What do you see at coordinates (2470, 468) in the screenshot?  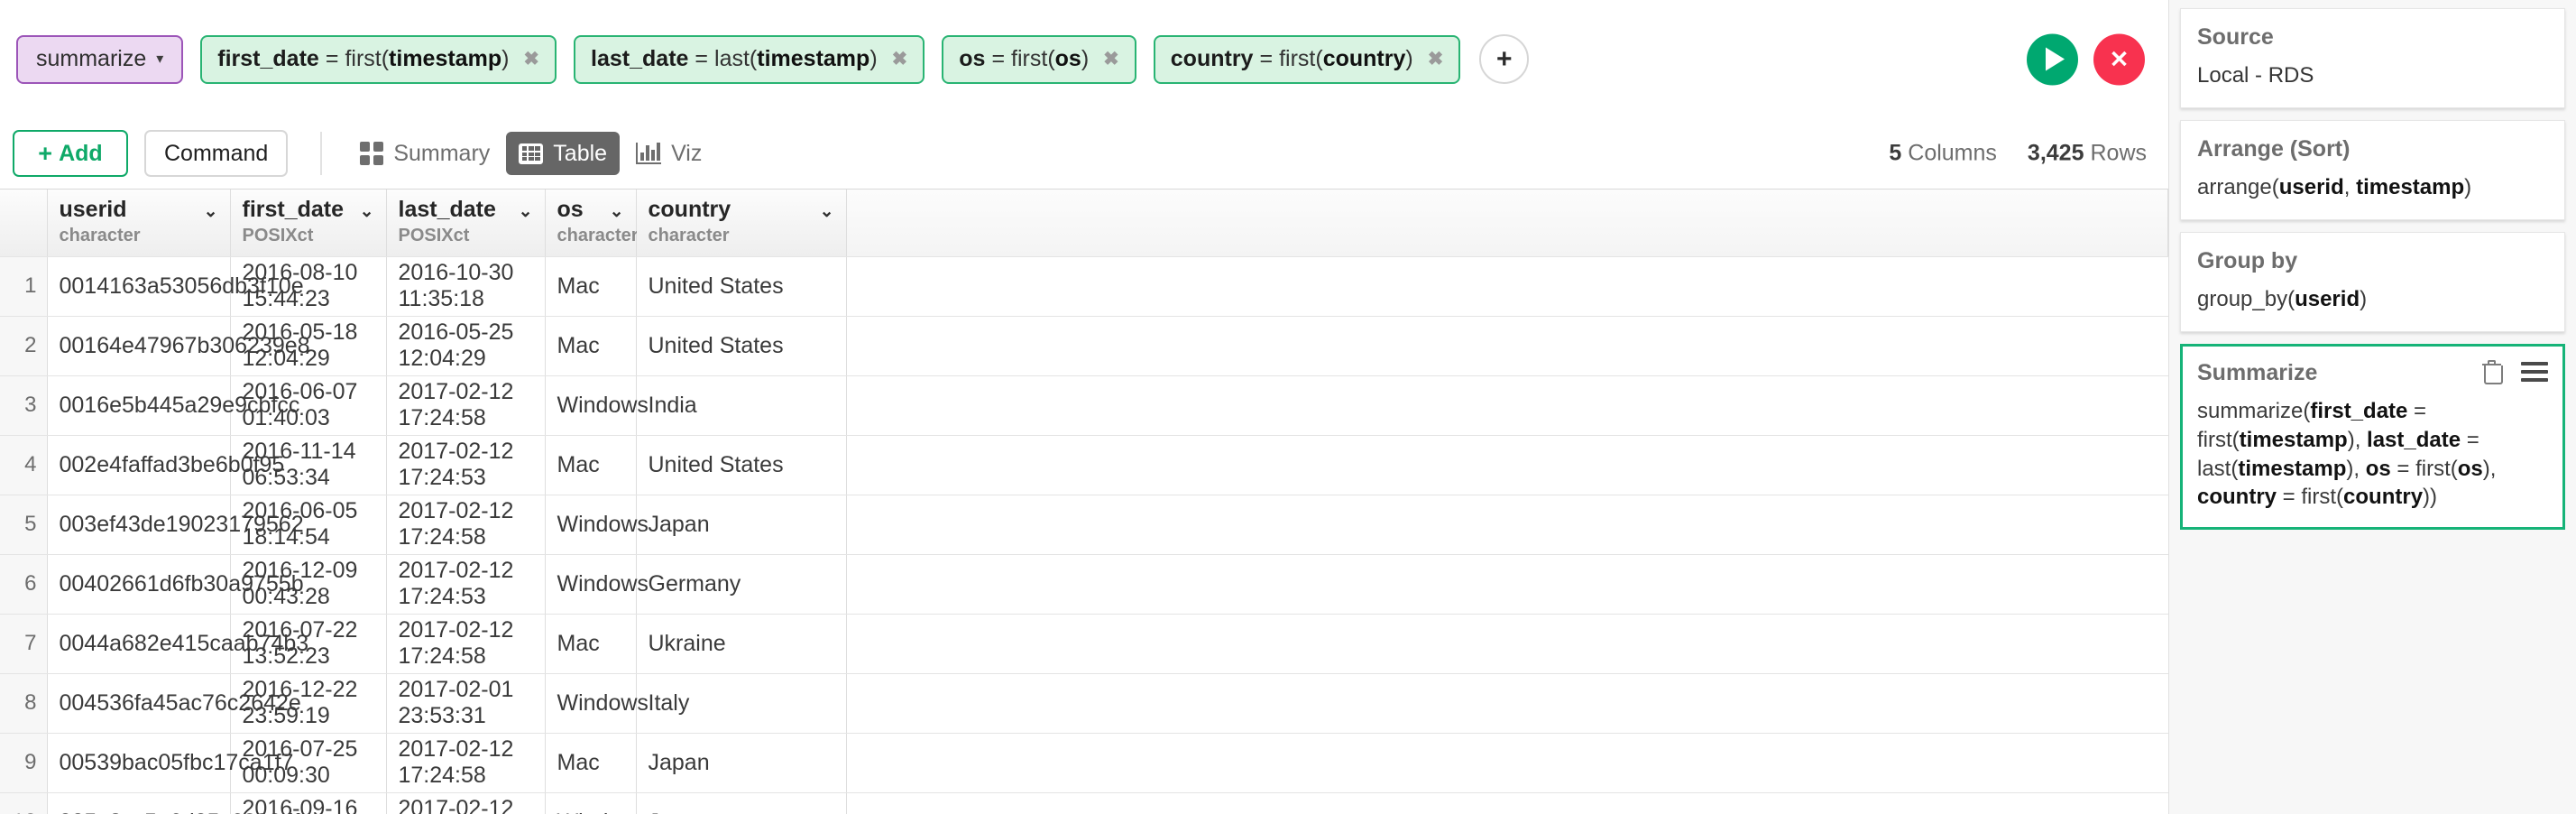 I see `summarize-arg-2: os` at bounding box center [2470, 468].